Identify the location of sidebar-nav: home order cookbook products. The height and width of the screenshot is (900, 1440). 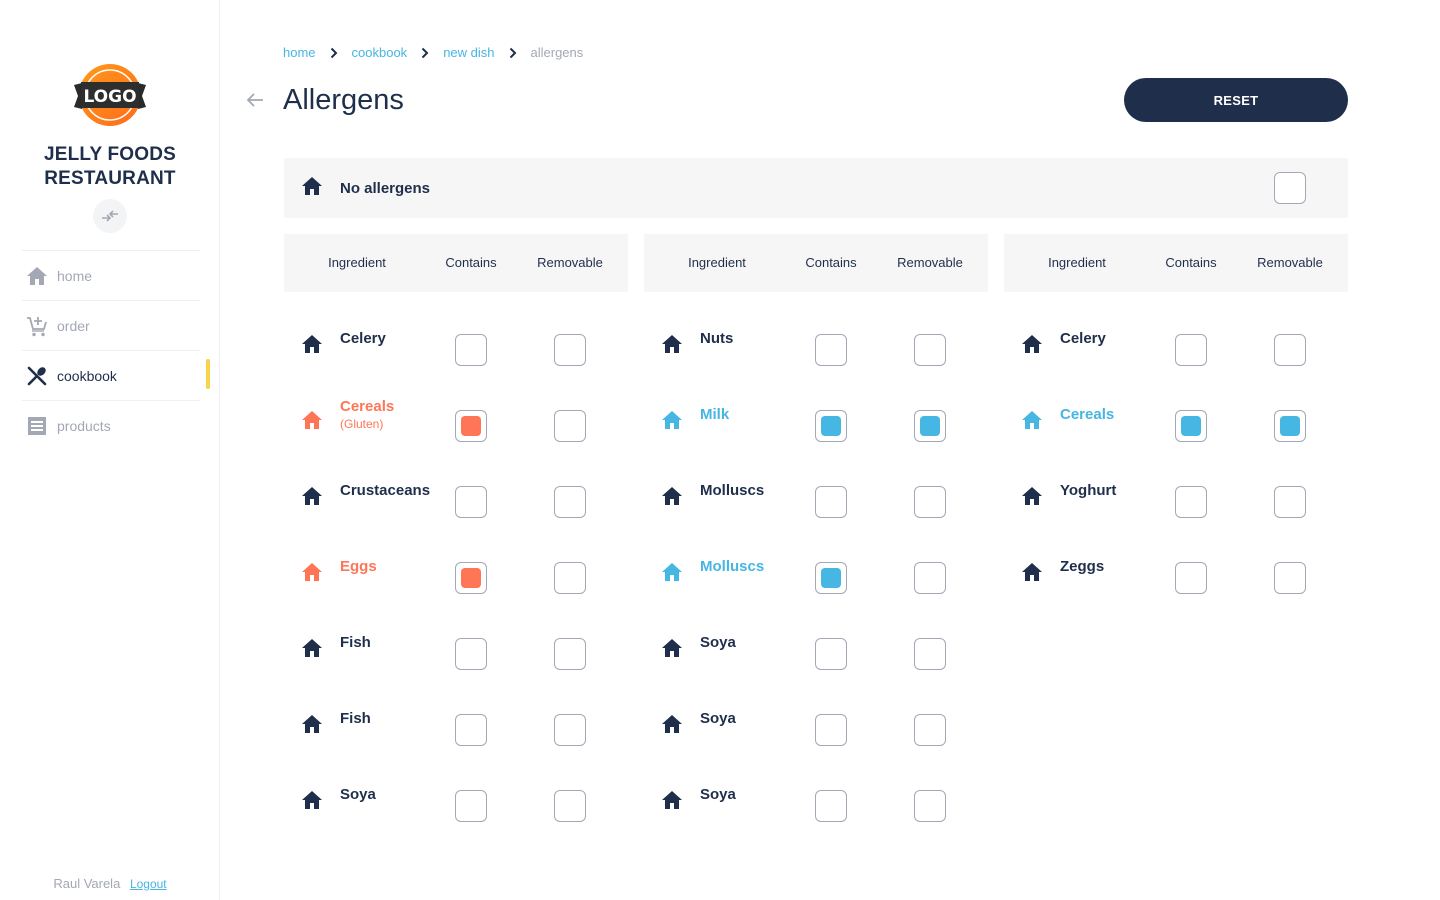
(111, 350).